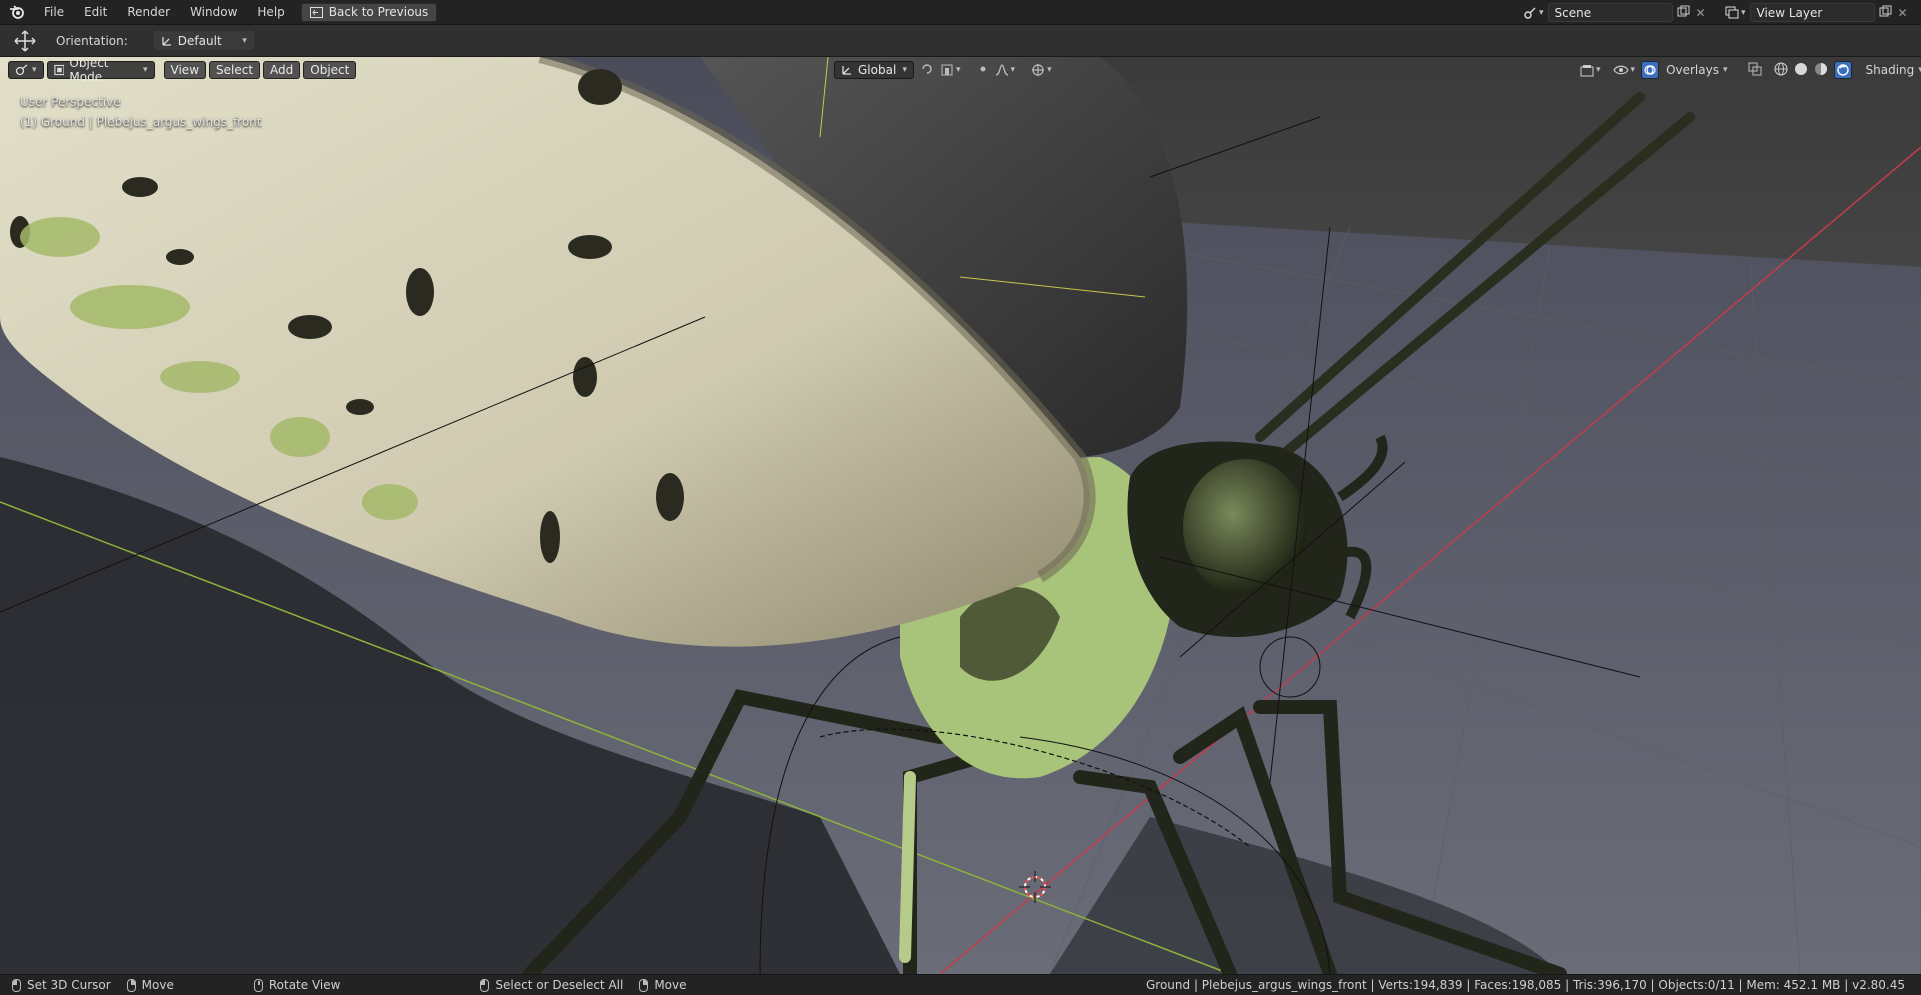 This screenshot has width=1921, height=995. Describe the element at coordinates (1590, 70) in the screenshot. I see `view-object-types-icon: ▾` at that location.